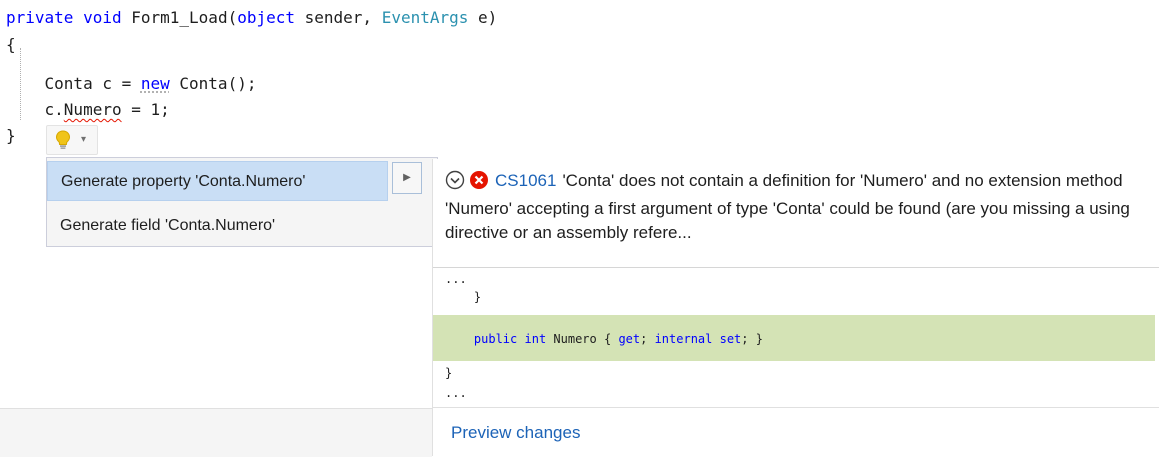 The height and width of the screenshot is (457, 1159). I want to click on keyword: get, so click(629, 339).